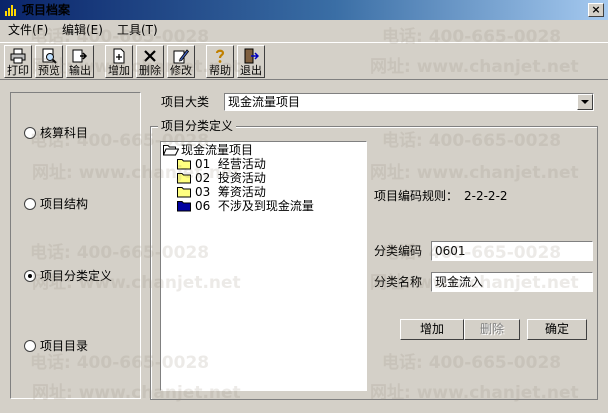  Describe the element at coordinates (80, 56) in the screenshot. I see `export-icon` at that location.